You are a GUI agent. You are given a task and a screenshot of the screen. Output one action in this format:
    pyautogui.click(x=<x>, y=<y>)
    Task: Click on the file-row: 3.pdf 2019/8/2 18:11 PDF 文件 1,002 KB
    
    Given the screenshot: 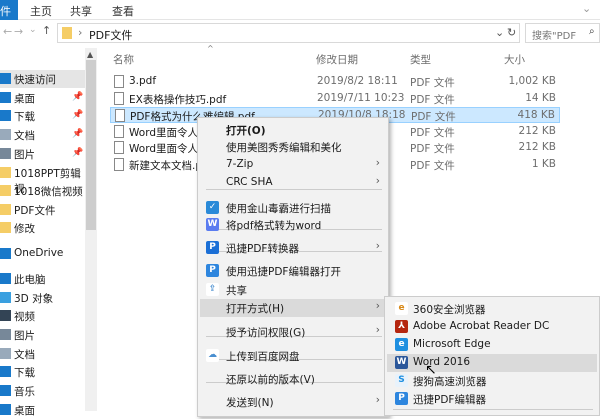 What is the action you would take?
    pyautogui.click(x=335, y=82)
    